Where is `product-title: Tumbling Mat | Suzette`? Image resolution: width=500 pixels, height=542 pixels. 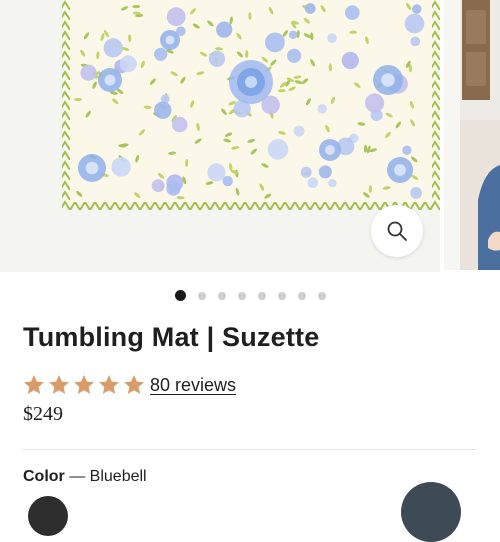 product-title: Tumbling Mat | Suzette is located at coordinates (171, 337).